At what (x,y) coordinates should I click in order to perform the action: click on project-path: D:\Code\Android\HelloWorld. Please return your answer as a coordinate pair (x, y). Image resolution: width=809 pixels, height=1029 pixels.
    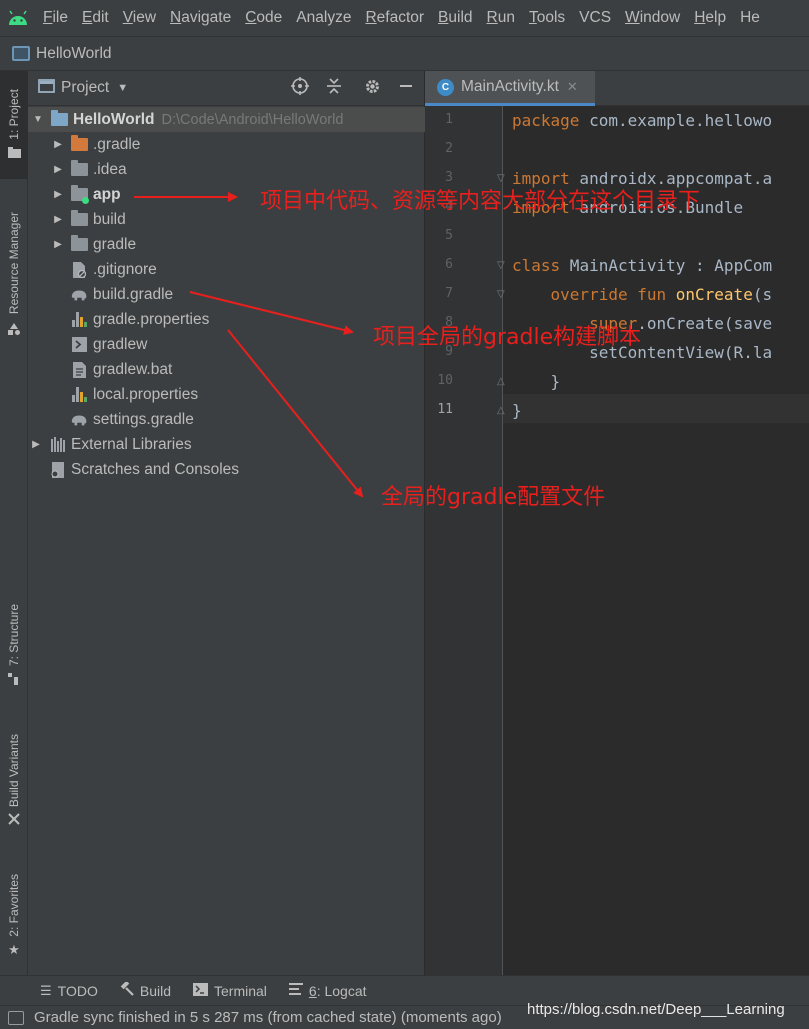
    Looking at the image, I should click on (252, 119).